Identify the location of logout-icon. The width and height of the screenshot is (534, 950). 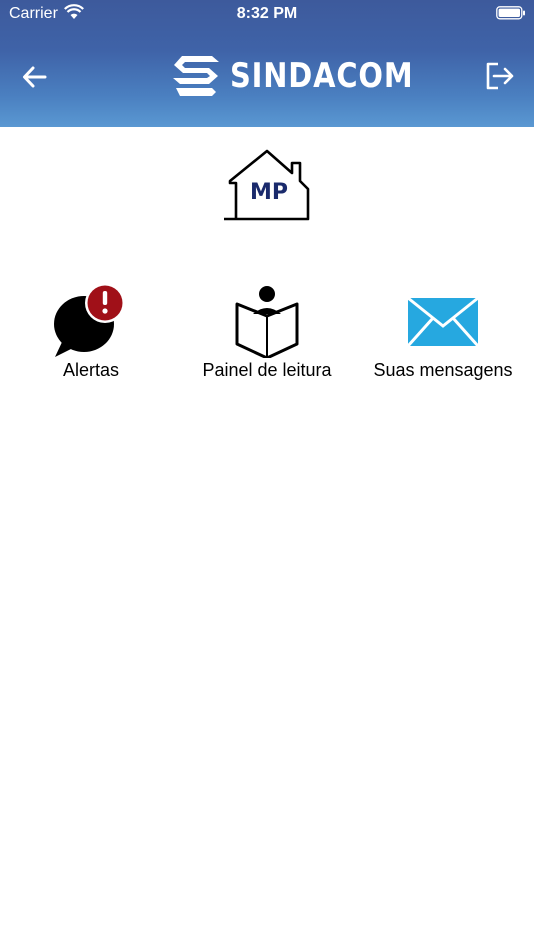
(500, 76).